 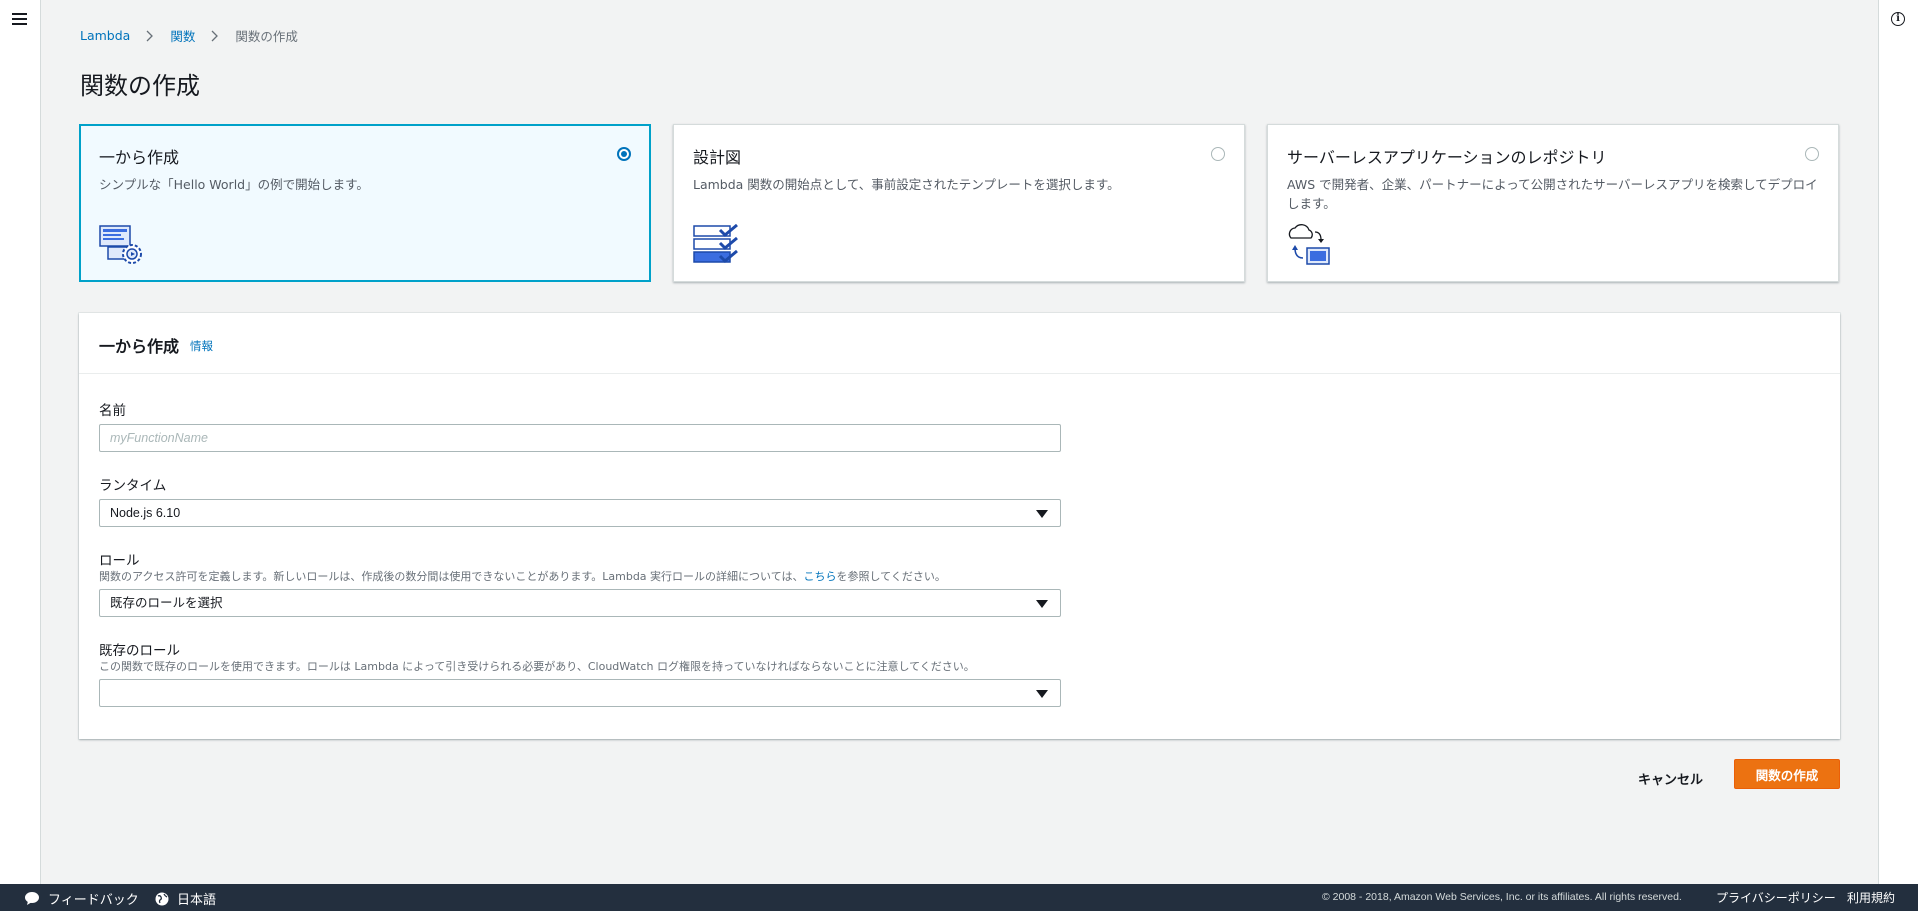 I want to click on feedback-label: フィードバック, so click(x=93, y=900).